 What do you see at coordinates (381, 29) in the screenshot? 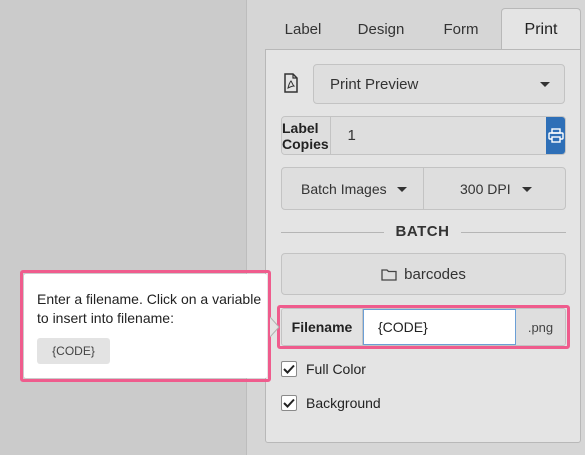
I see `tab-design: Design` at bounding box center [381, 29].